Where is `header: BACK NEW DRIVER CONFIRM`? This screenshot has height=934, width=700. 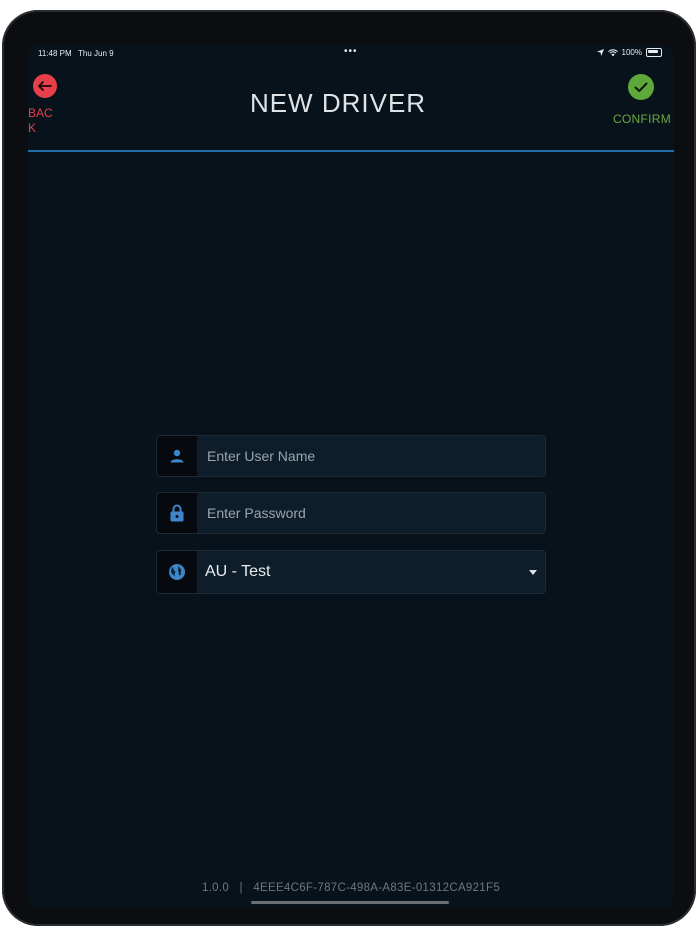
header: BACK NEW DRIVER CONFIRM is located at coordinates (351, 107).